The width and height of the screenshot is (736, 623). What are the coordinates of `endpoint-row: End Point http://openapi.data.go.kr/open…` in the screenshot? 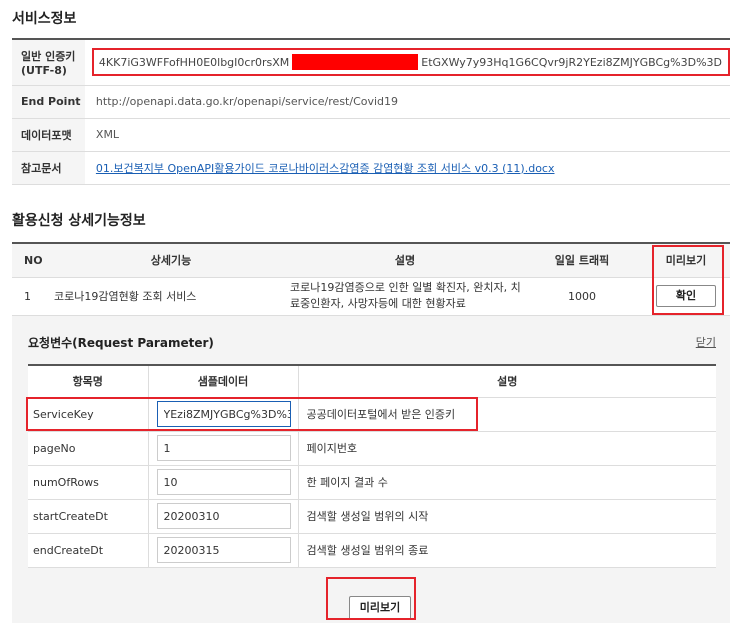 It's located at (371, 102).